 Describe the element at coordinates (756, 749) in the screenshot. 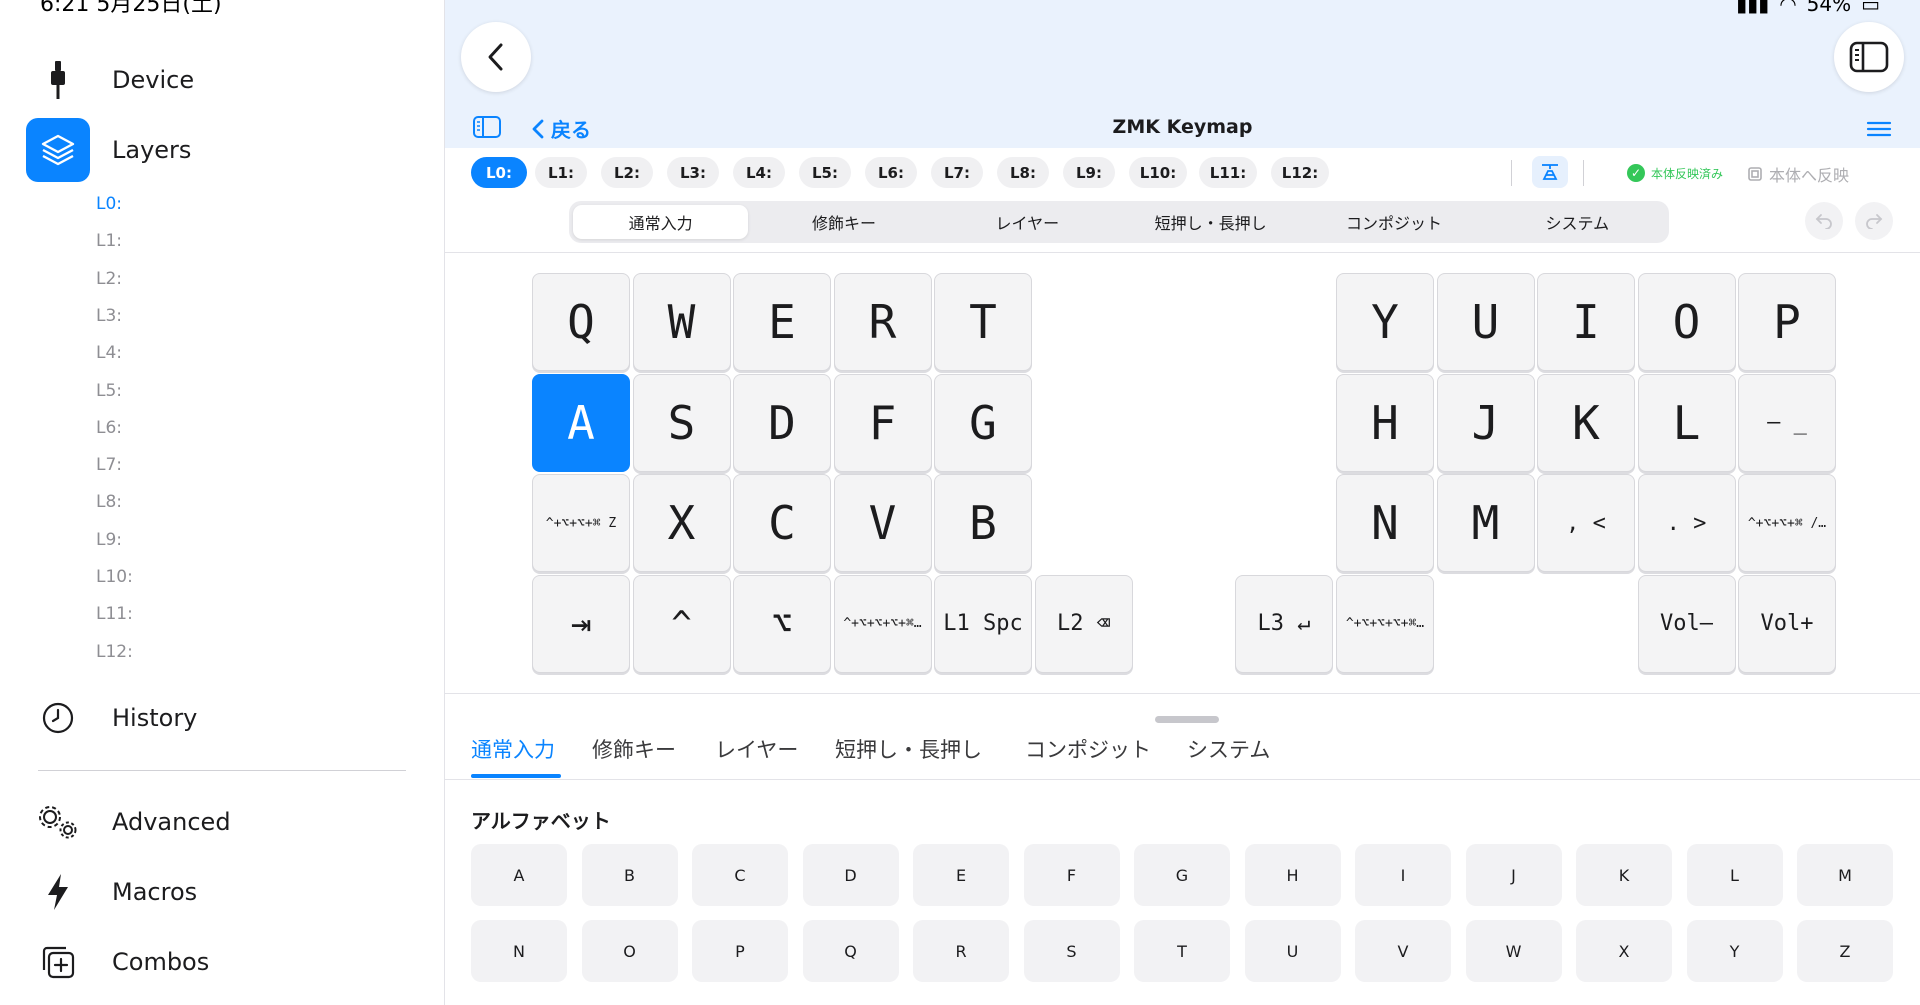

I see `palette-tab-2: レイヤー` at that location.